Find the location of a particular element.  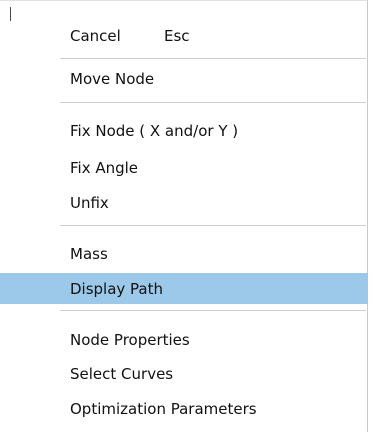

menu-item-cancel: Cancel Esc is located at coordinates (184, 35).